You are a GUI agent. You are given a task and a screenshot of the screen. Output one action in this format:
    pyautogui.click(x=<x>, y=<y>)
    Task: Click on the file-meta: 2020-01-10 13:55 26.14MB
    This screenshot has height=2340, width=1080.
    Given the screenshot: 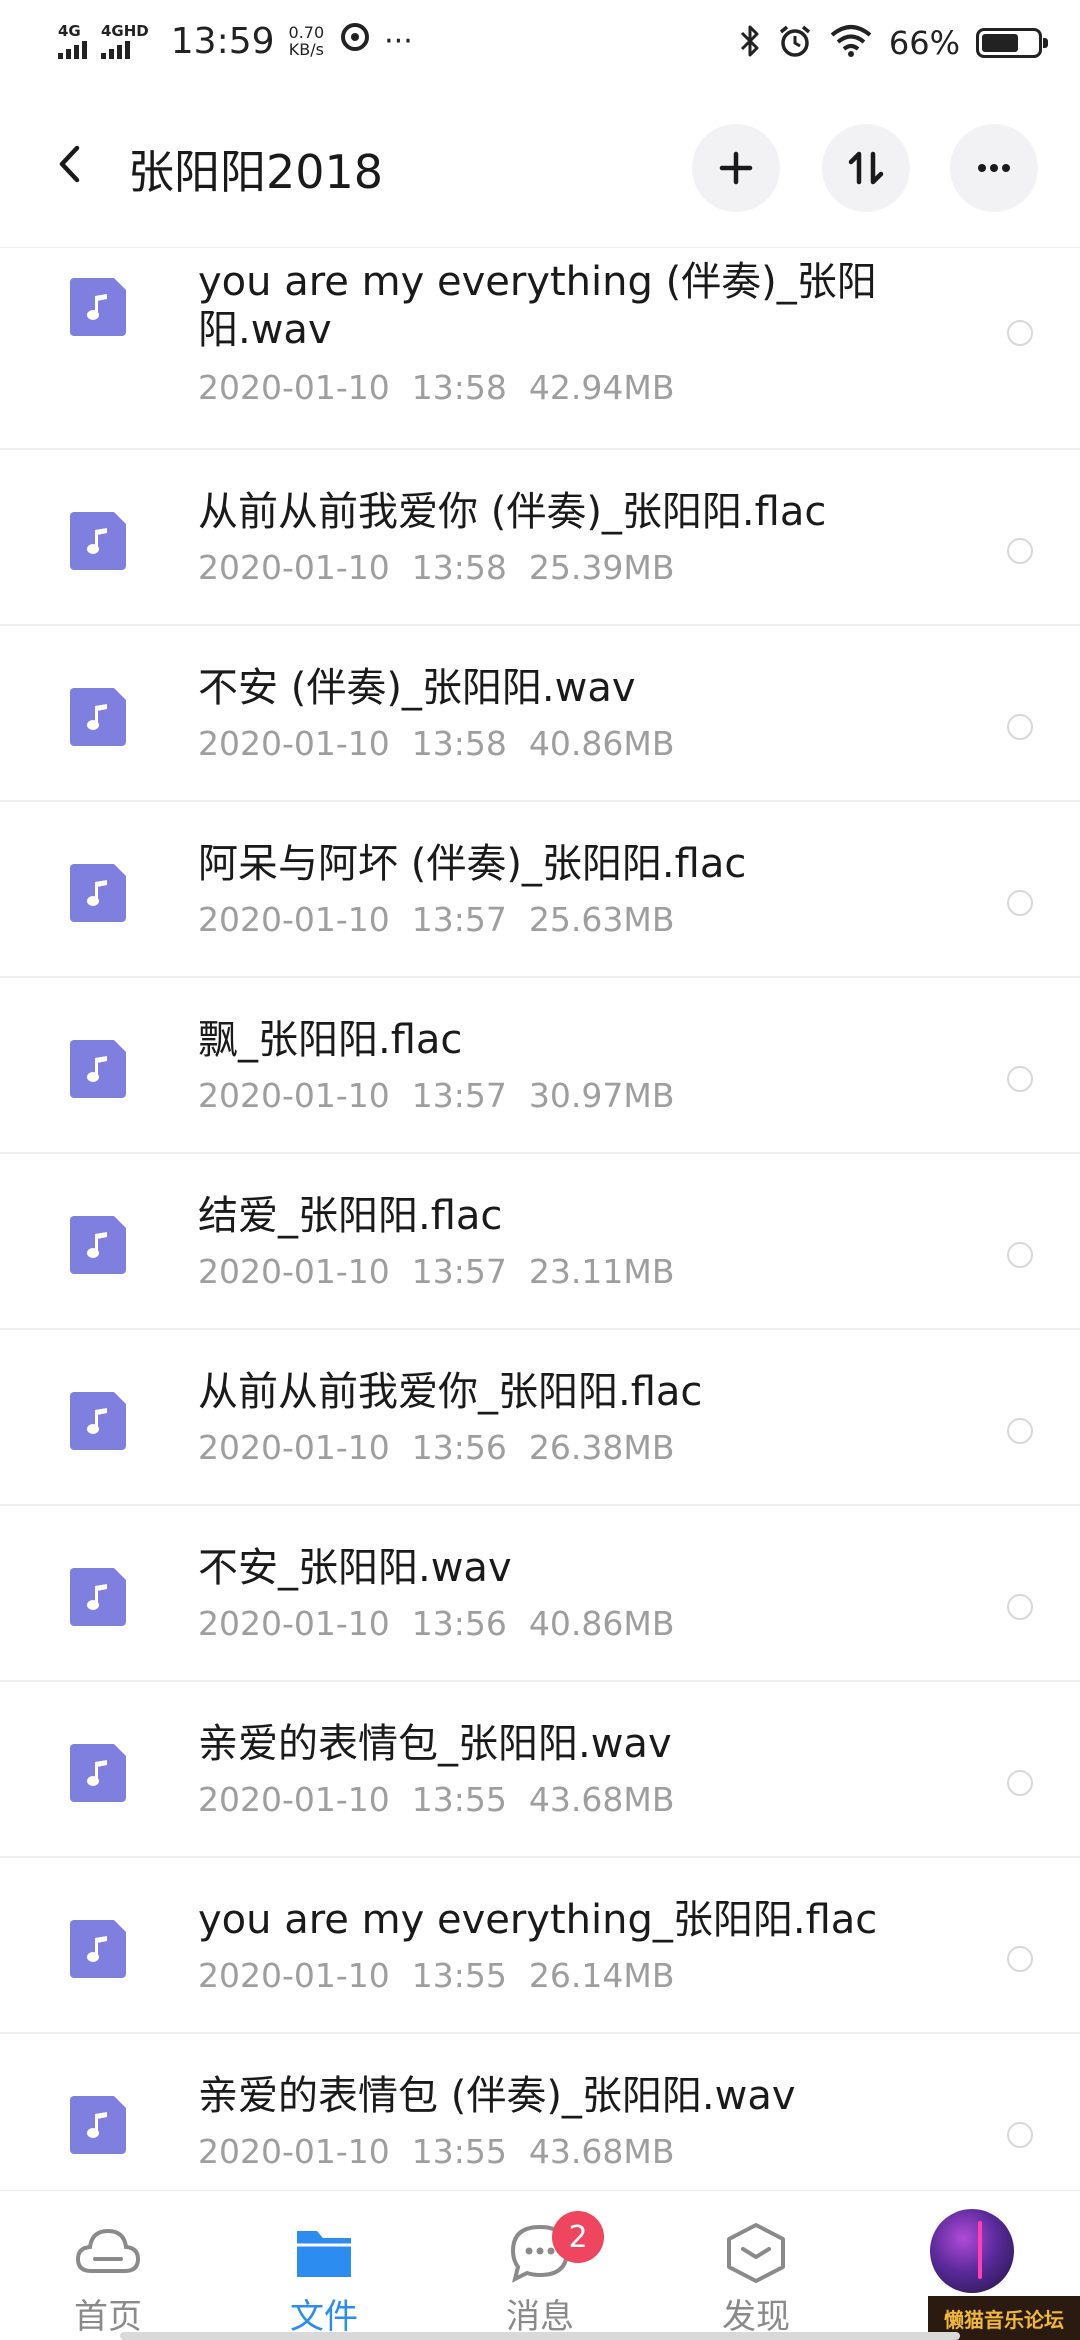 What is the action you would take?
    pyautogui.click(x=447, y=1975)
    